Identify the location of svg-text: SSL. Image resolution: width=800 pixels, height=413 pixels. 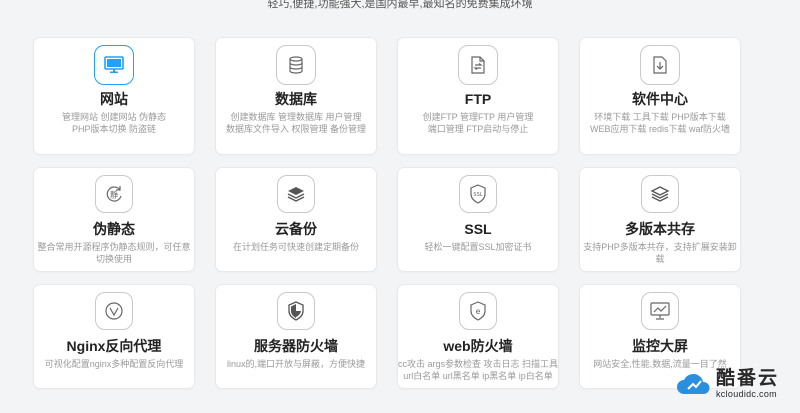
(477, 195).